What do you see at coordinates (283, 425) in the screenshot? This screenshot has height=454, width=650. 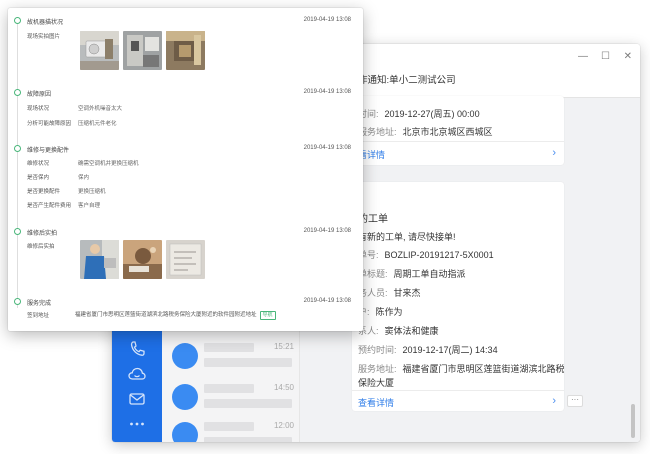 I see `conversation-time: 12:00` at bounding box center [283, 425].